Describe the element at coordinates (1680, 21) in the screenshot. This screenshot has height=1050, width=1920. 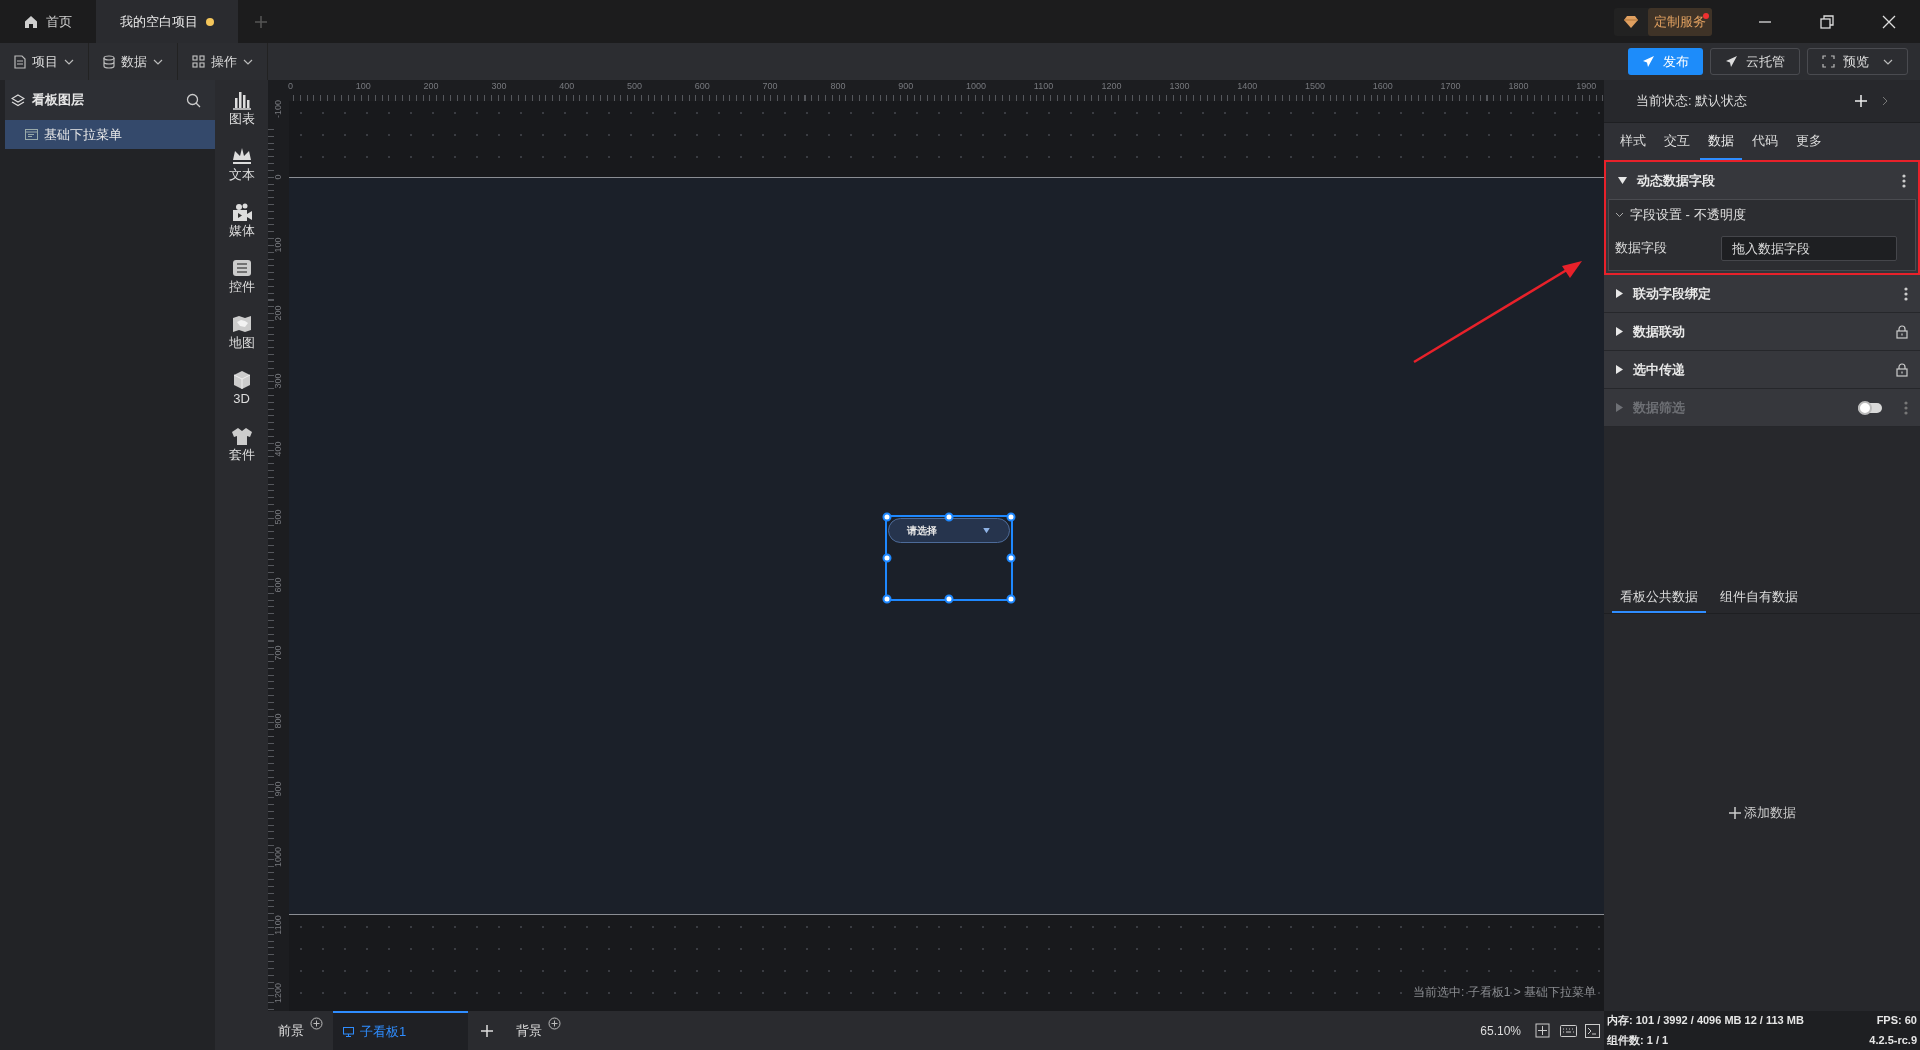
I see `custom-service-button: 定制服务` at that location.